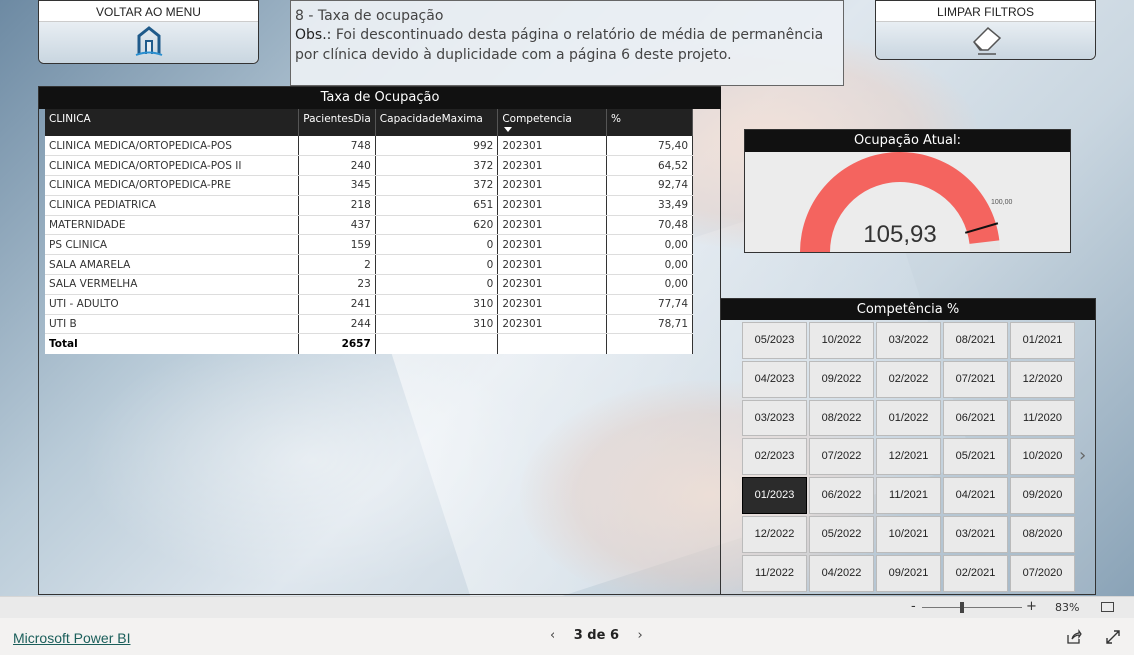 The image size is (1134, 655). Describe the element at coordinates (908, 534) in the screenshot. I see `slicer-item: 10/2021` at that location.